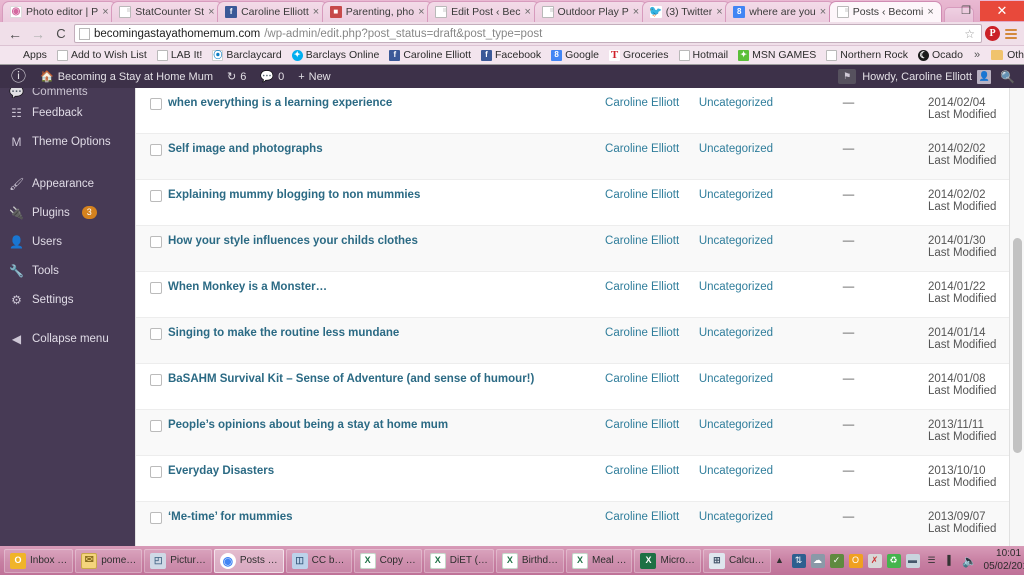  I want to click on sidebar-item-users: 👤 Users, so click(67, 241).